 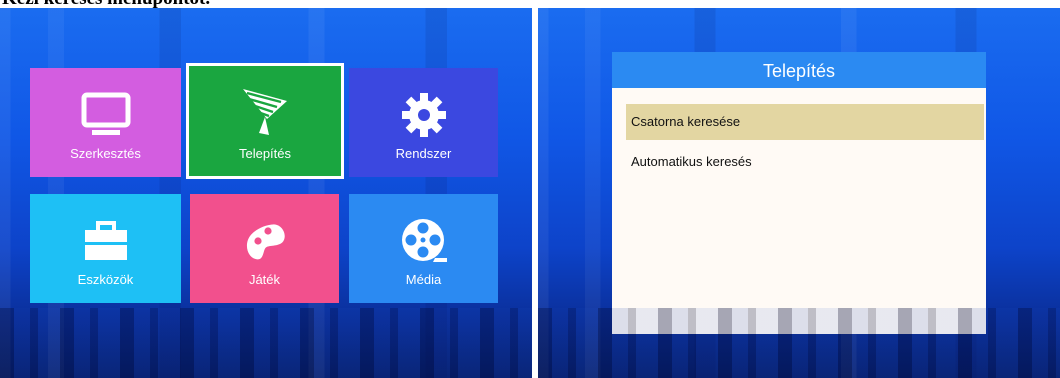 I want to click on tile-label: Játék, so click(x=264, y=279).